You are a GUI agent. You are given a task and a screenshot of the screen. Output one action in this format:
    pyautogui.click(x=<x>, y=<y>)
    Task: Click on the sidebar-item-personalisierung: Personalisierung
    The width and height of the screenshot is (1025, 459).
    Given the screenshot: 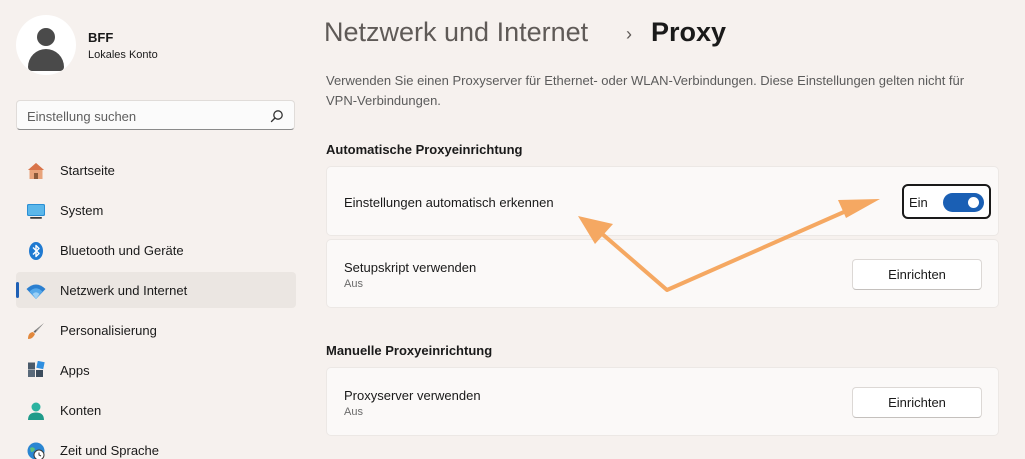 What is the action you would take?
    pyautogui.click(x=156, y=330)
    